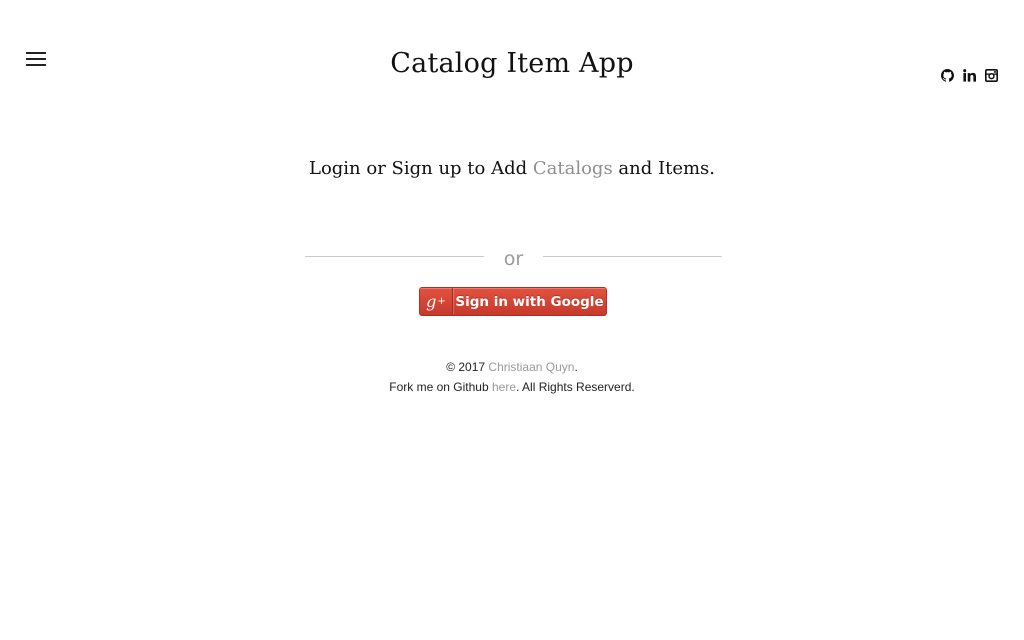 Image resolution: width=1024 pixels, height=640 pixels. What do you see at coordinates (420, 168) in the screenshot?
I see `login-prompt-prefix: Login or Sign up to Add` at bounding box center [420, 168].